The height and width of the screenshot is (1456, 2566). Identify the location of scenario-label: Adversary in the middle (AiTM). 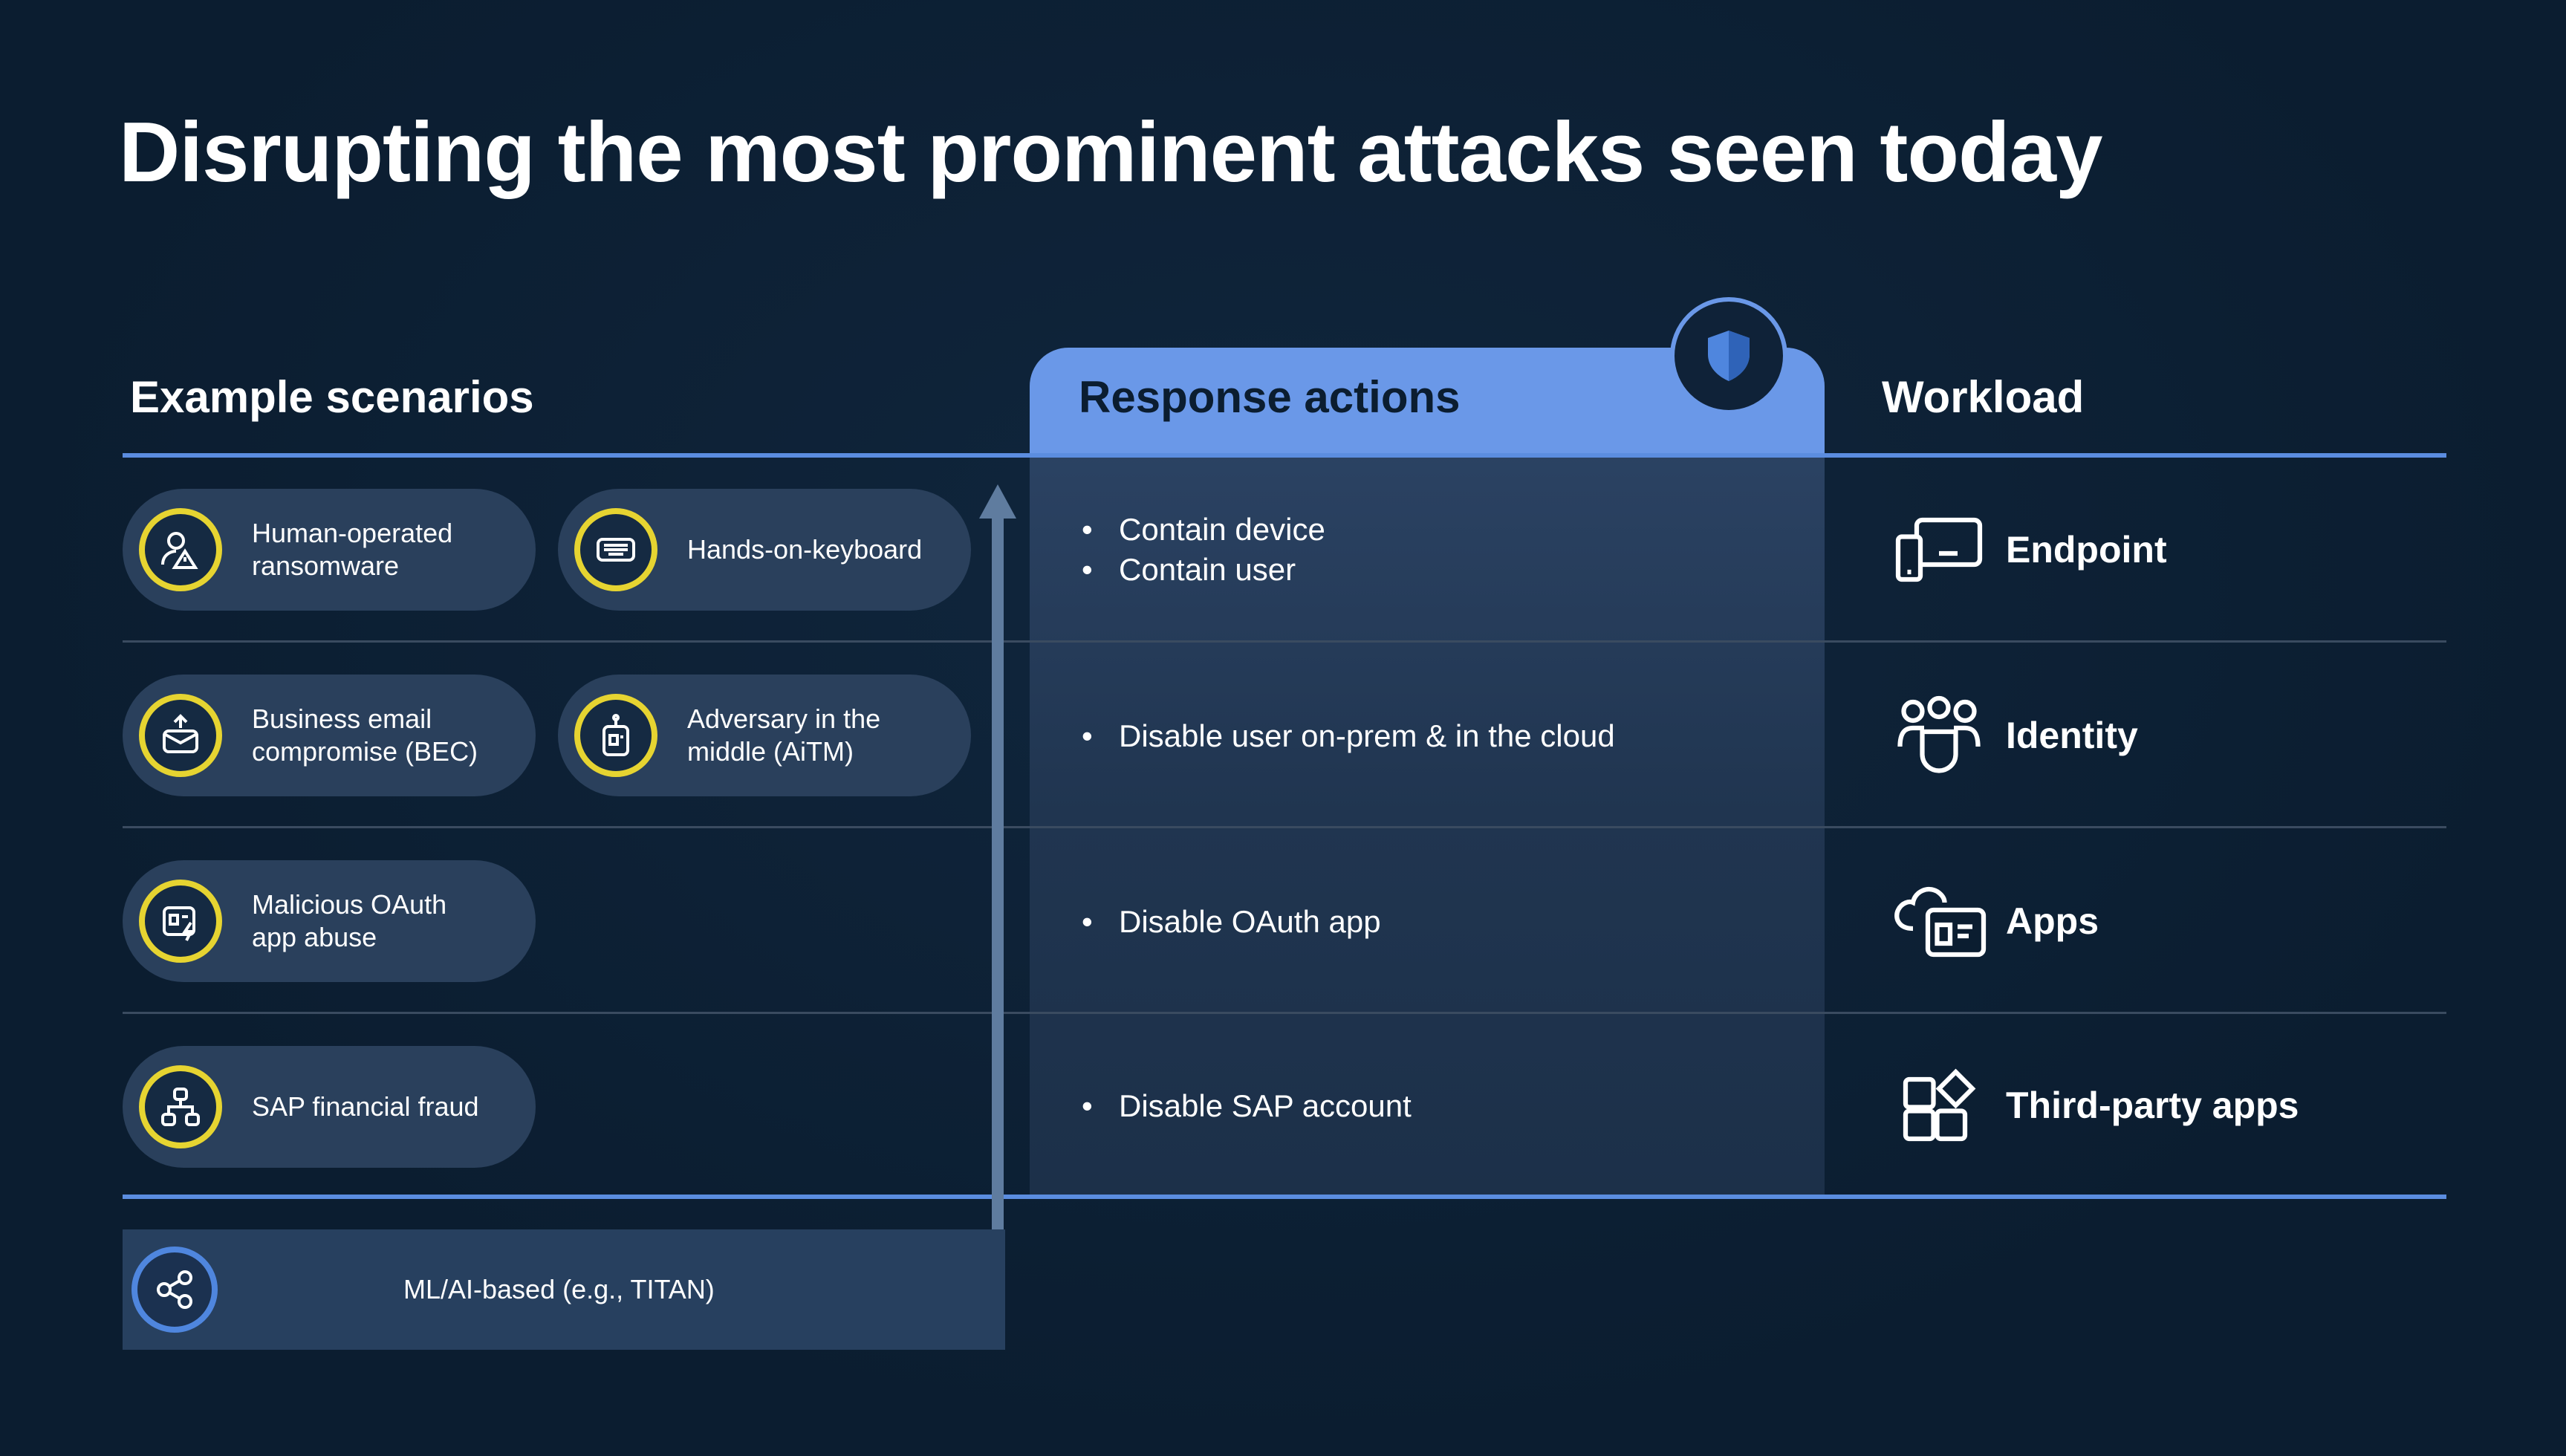
(784, 735).